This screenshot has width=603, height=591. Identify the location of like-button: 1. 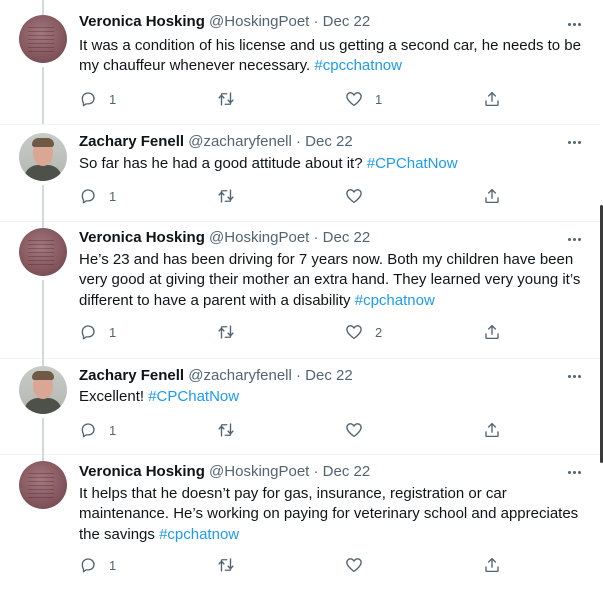
(363, 99).